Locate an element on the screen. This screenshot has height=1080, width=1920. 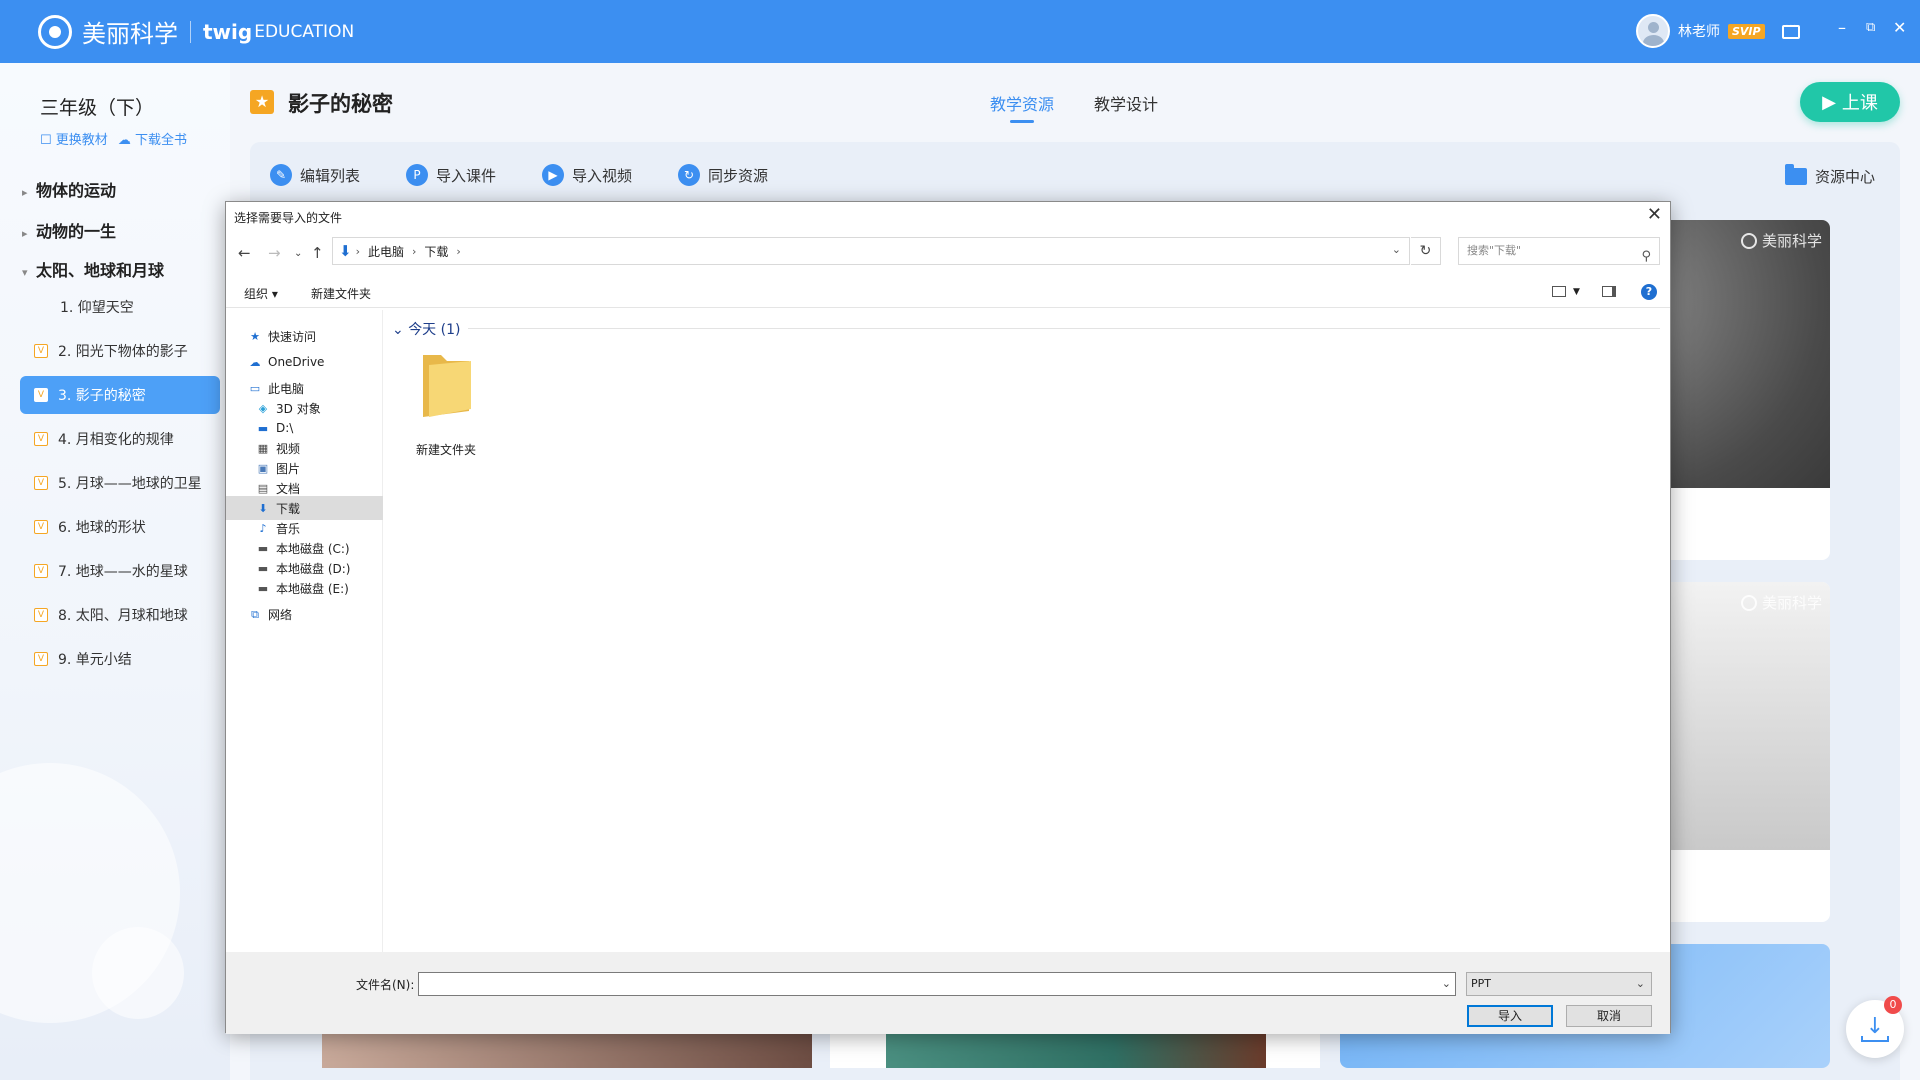
lesson-item: V 5. 月球——地球的卫星 is located at coordinates (120, 483).